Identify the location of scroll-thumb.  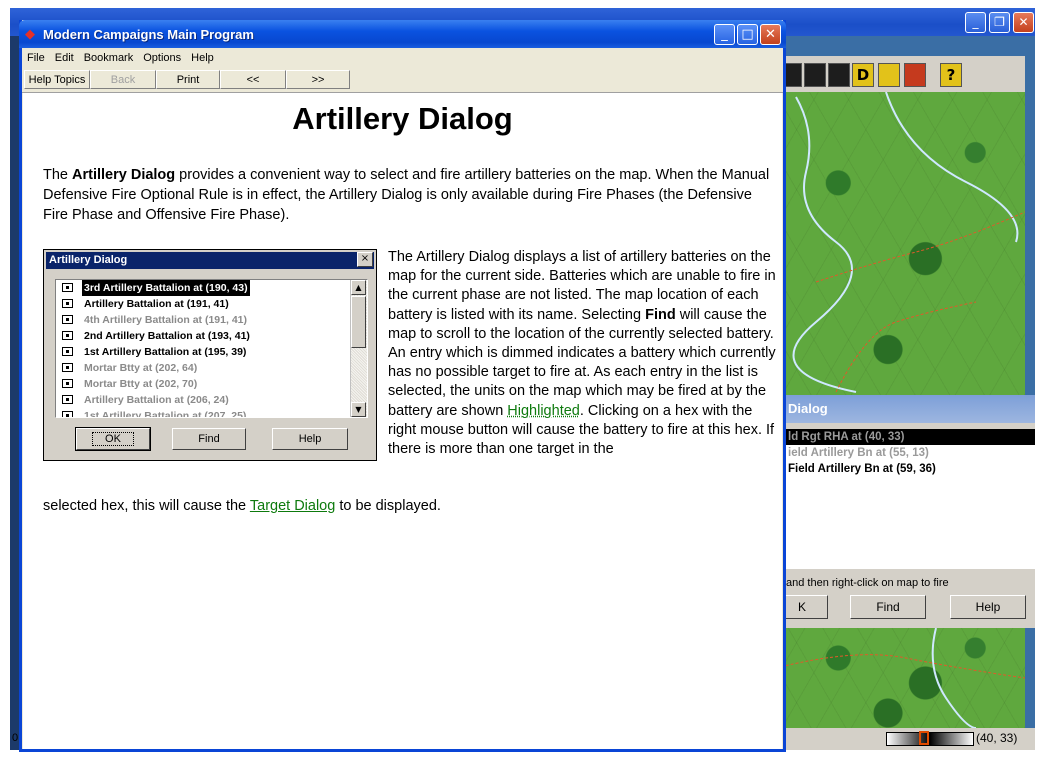
(358, 322).